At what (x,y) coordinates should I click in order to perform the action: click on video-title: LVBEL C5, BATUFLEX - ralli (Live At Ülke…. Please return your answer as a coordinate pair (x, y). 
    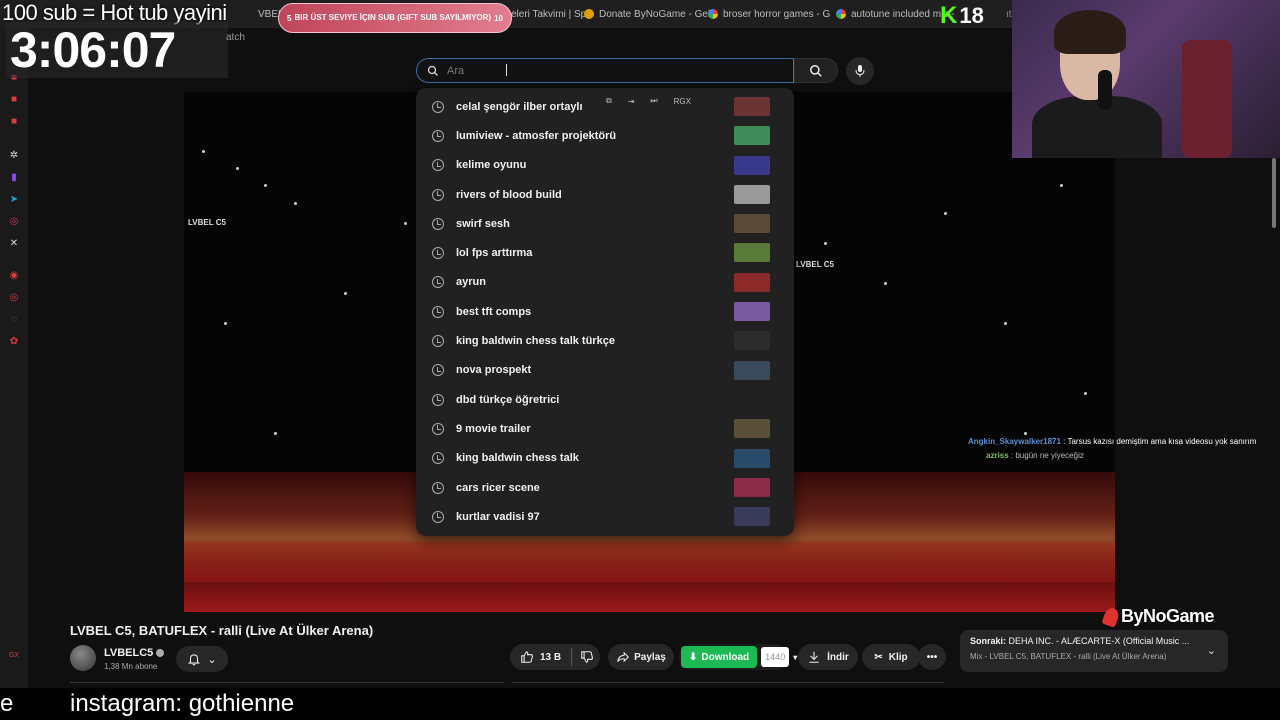
    Looking at the image, I should click on (222, 630).